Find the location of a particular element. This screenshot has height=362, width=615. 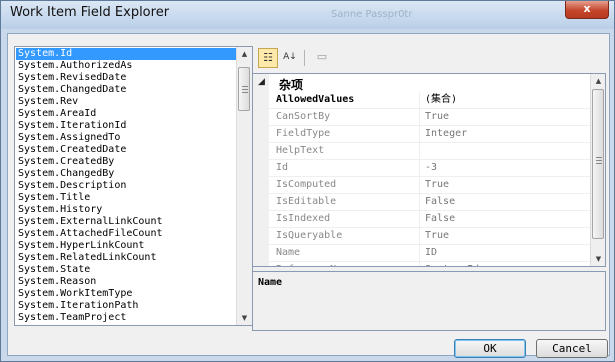

field-list-item: System.History is located at coordinates (126, 210).